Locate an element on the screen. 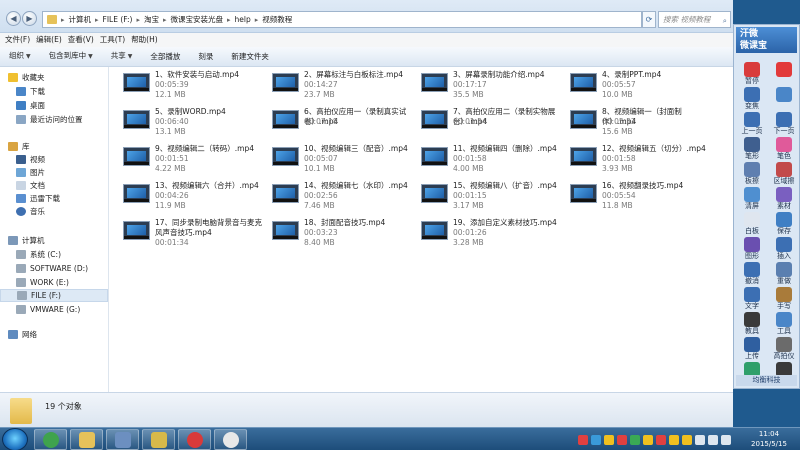 This screenshot has height=450, width=800. panel-button: 工具 is located at coordinates (784, 325).